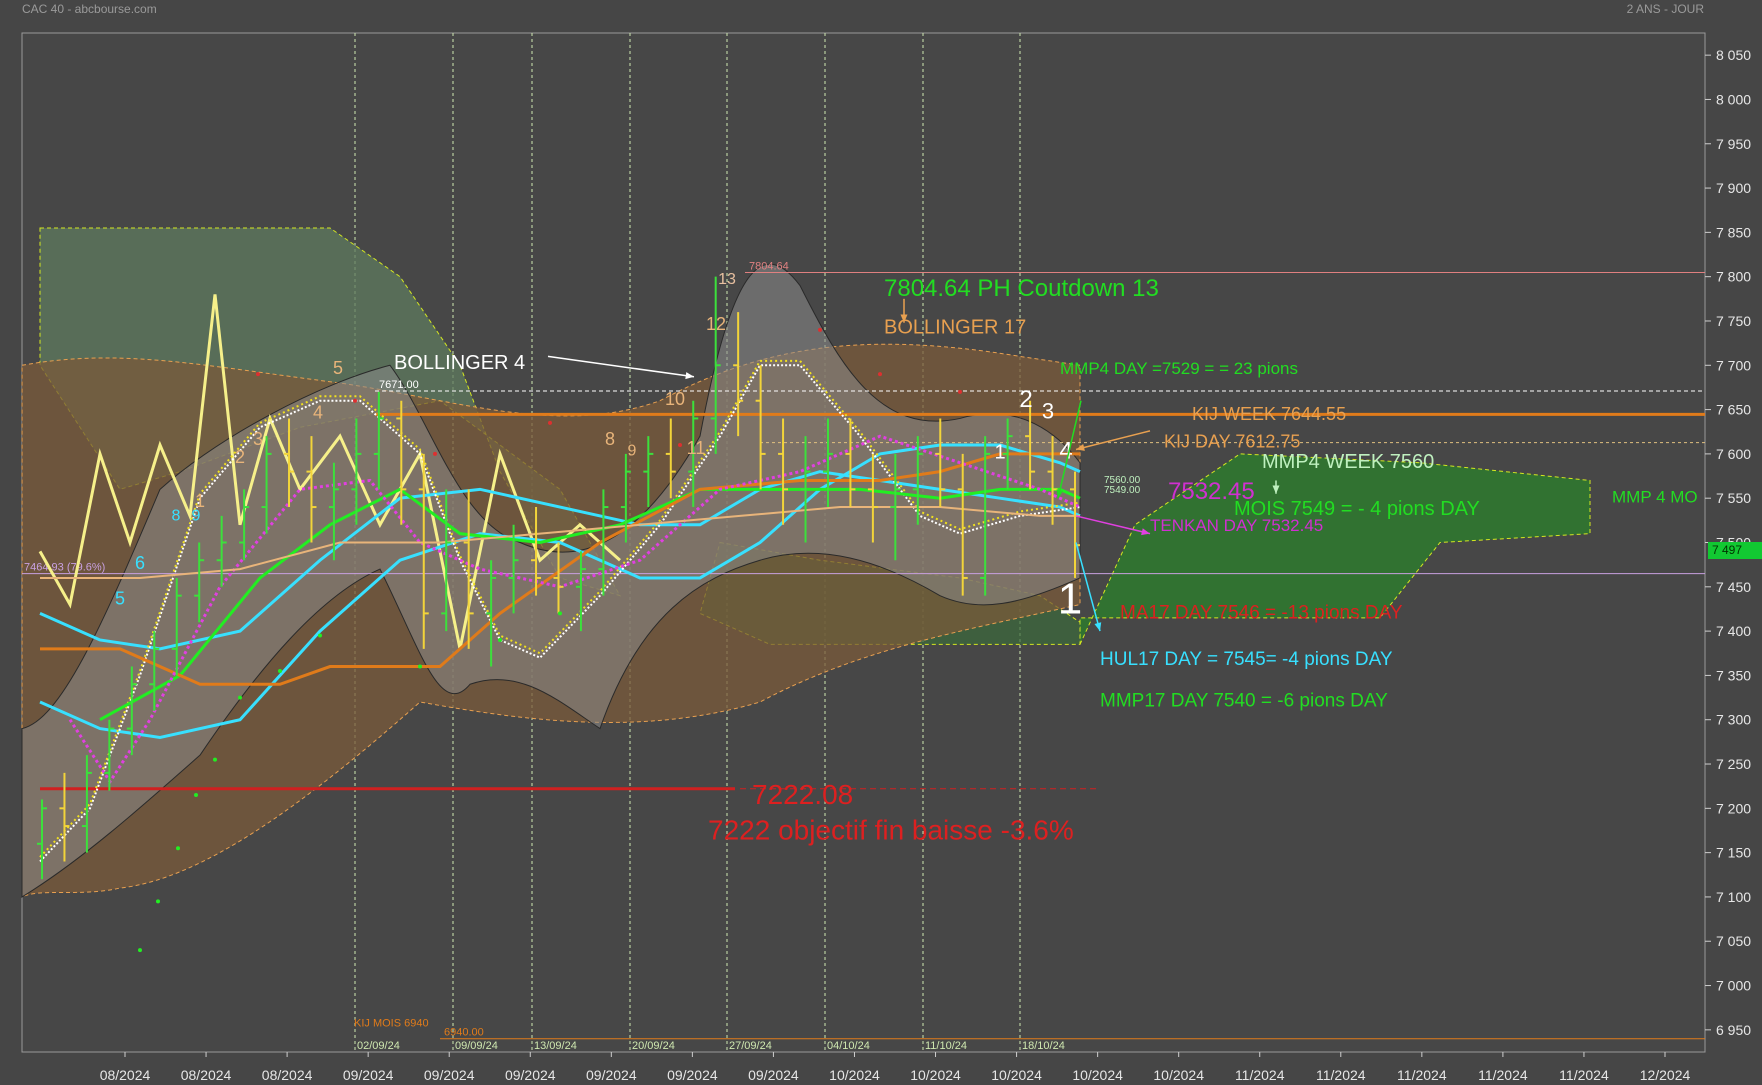  Describe the element at coordinates (1733, 941) in the screenshot. I see `y-tick-label: 7 050` at that location.